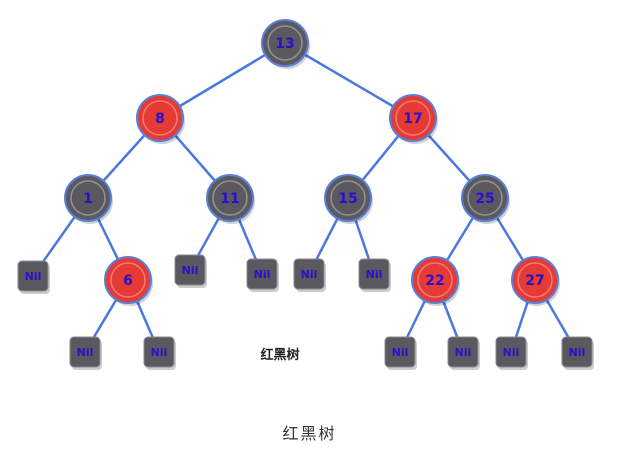 The image size is (619, 457). I want to click on node-label: 6, so click(128, 281).